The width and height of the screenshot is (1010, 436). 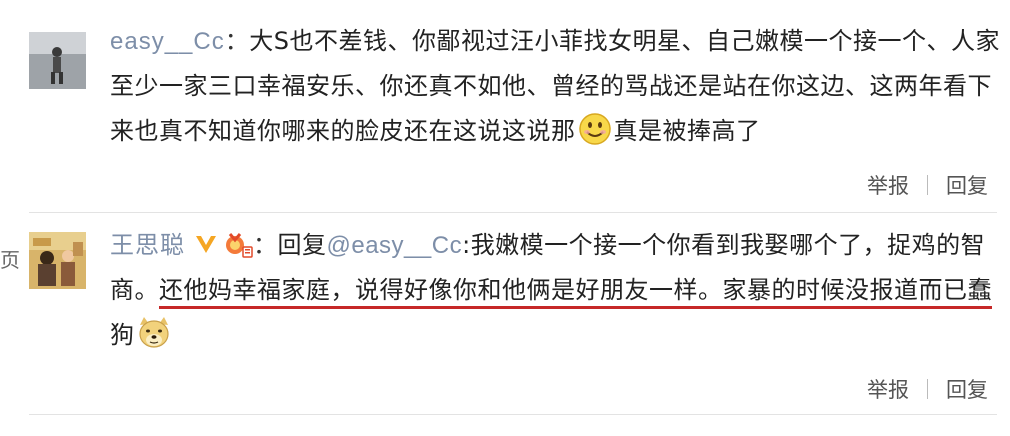 I want to click on comment-text-line: 狗, so click(x=122, y=335).